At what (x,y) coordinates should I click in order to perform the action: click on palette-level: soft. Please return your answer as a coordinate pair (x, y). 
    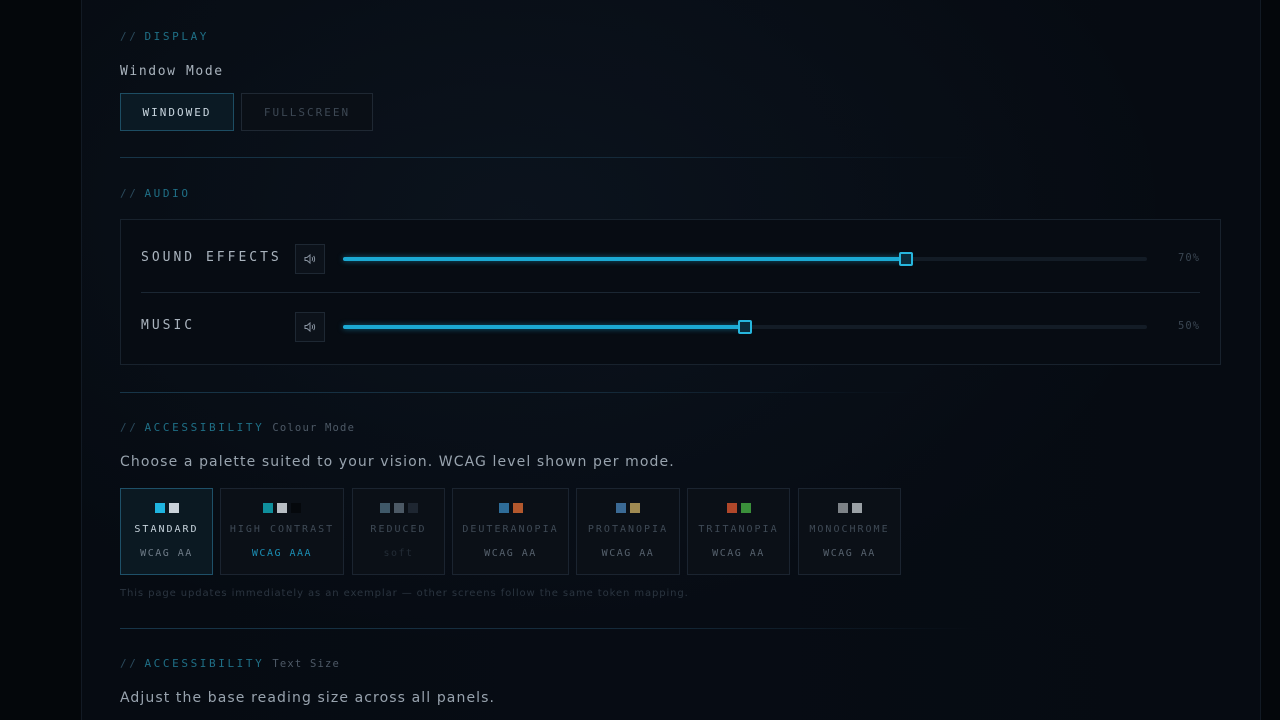
    Looking at the image, I should click on (398, 553).